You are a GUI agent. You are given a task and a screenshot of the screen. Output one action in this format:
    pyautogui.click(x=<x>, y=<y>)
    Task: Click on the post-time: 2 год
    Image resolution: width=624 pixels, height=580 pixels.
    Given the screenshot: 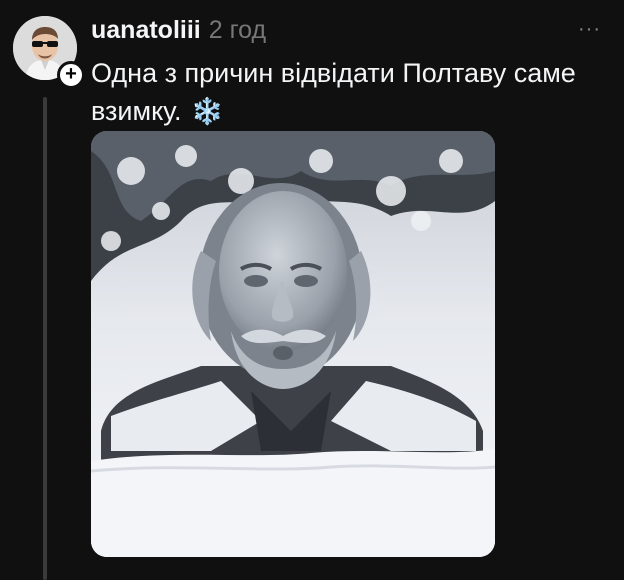 What is the action you would take?
    pyautogui.click(x=237, y=30)
    